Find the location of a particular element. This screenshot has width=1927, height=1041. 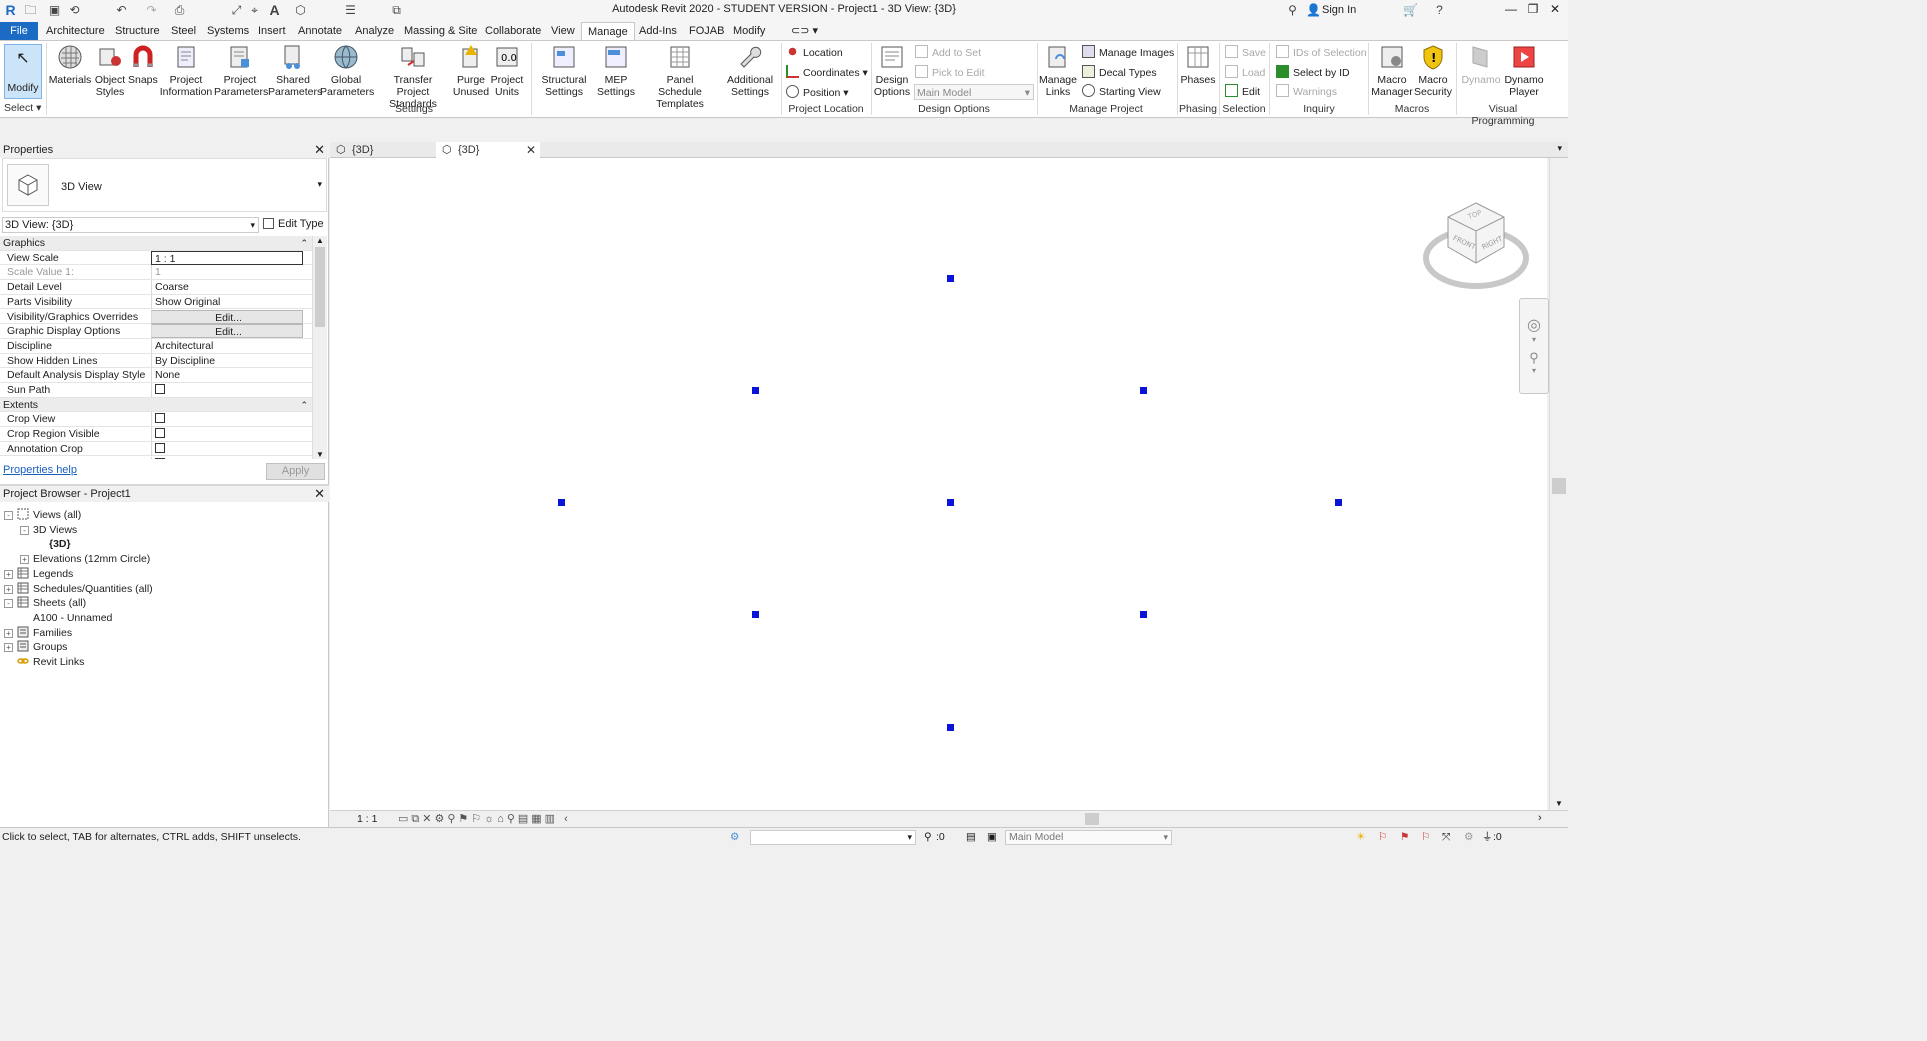

browser-item: + Schedules/Quantities (all) is located at coordinates (78, 589).